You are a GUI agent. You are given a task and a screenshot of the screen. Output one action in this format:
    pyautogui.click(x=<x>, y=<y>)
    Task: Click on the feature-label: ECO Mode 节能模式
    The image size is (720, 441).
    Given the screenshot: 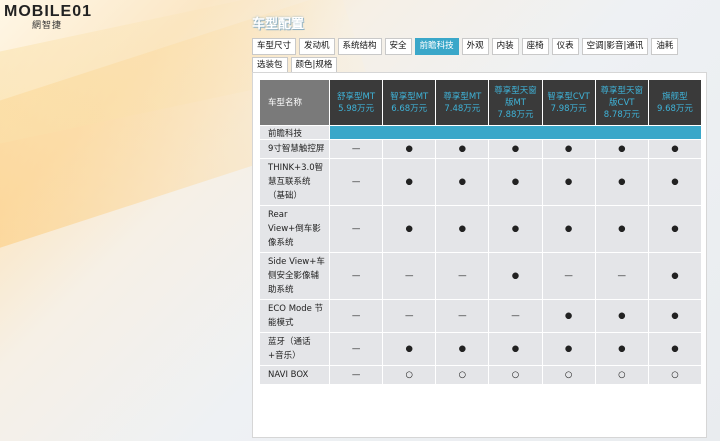 What is the action you would take?
    pyautogui.click(x=294, y=316)
    